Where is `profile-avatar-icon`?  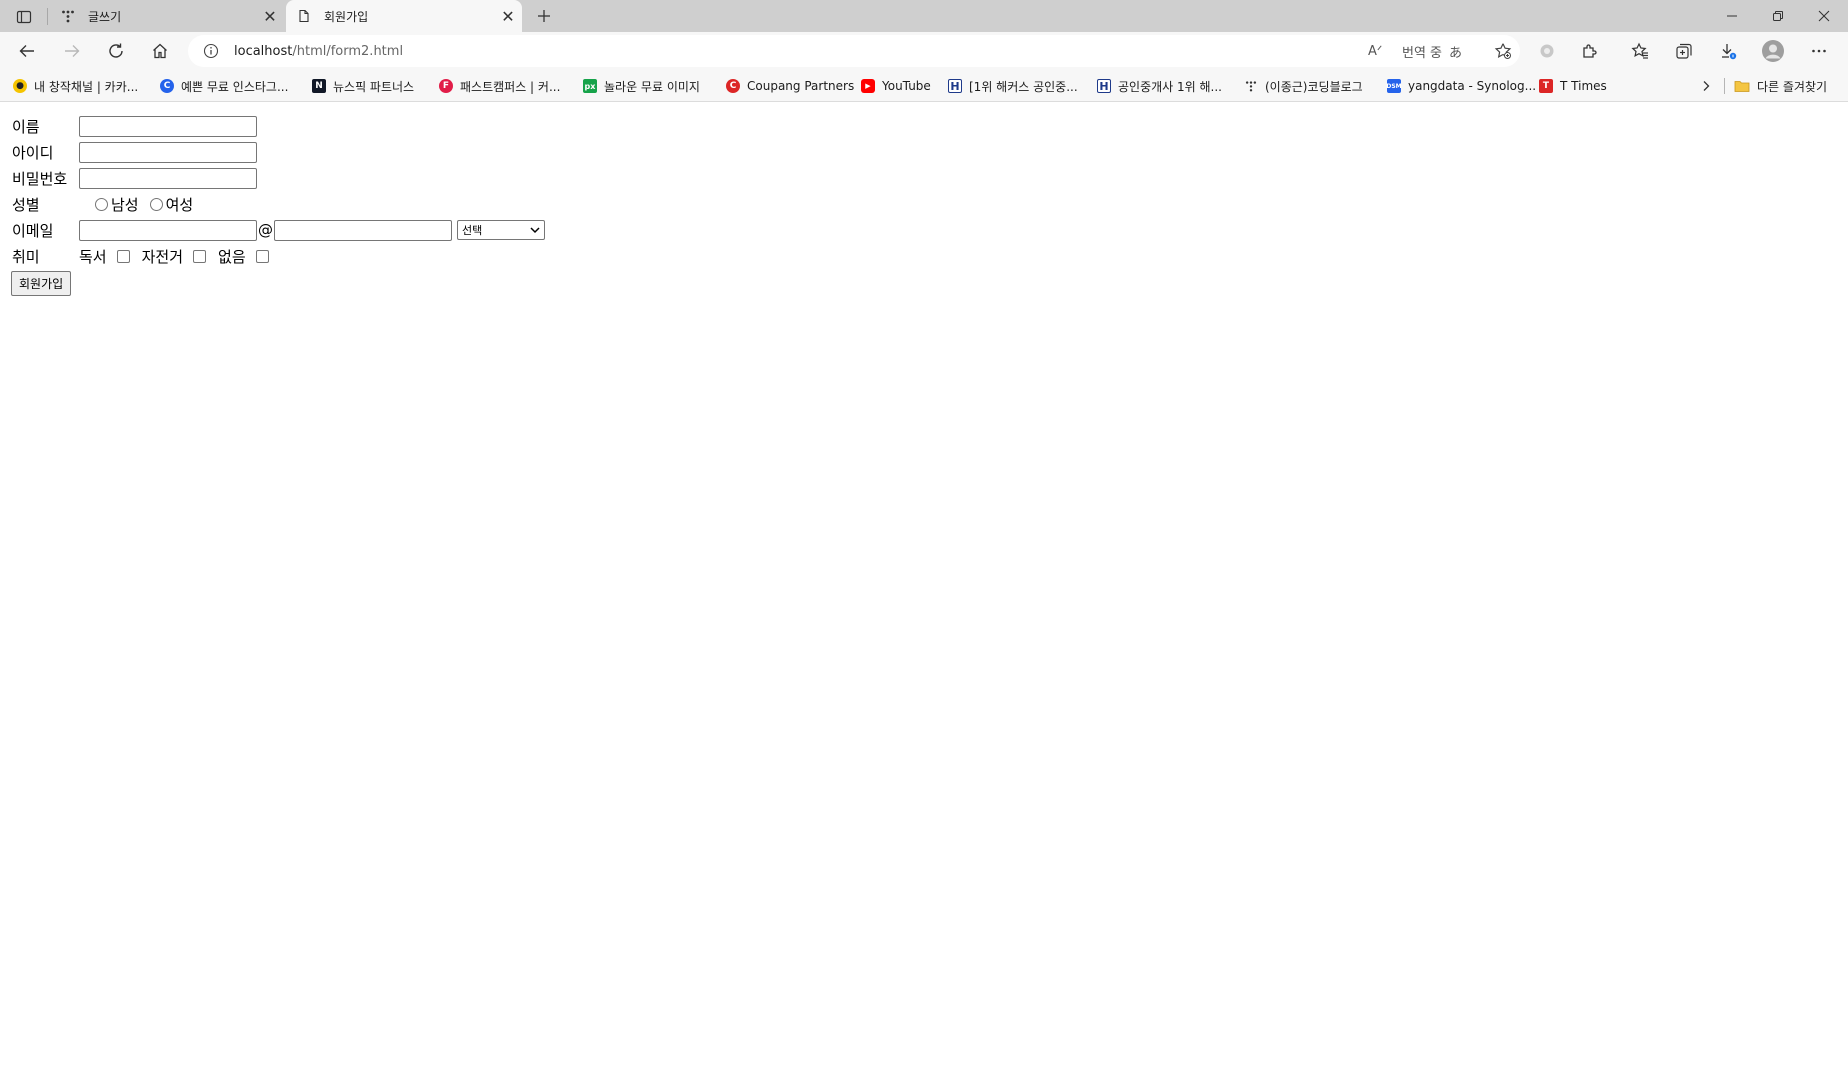
profile-avatar-icon is located at coordinates (1773, 51).